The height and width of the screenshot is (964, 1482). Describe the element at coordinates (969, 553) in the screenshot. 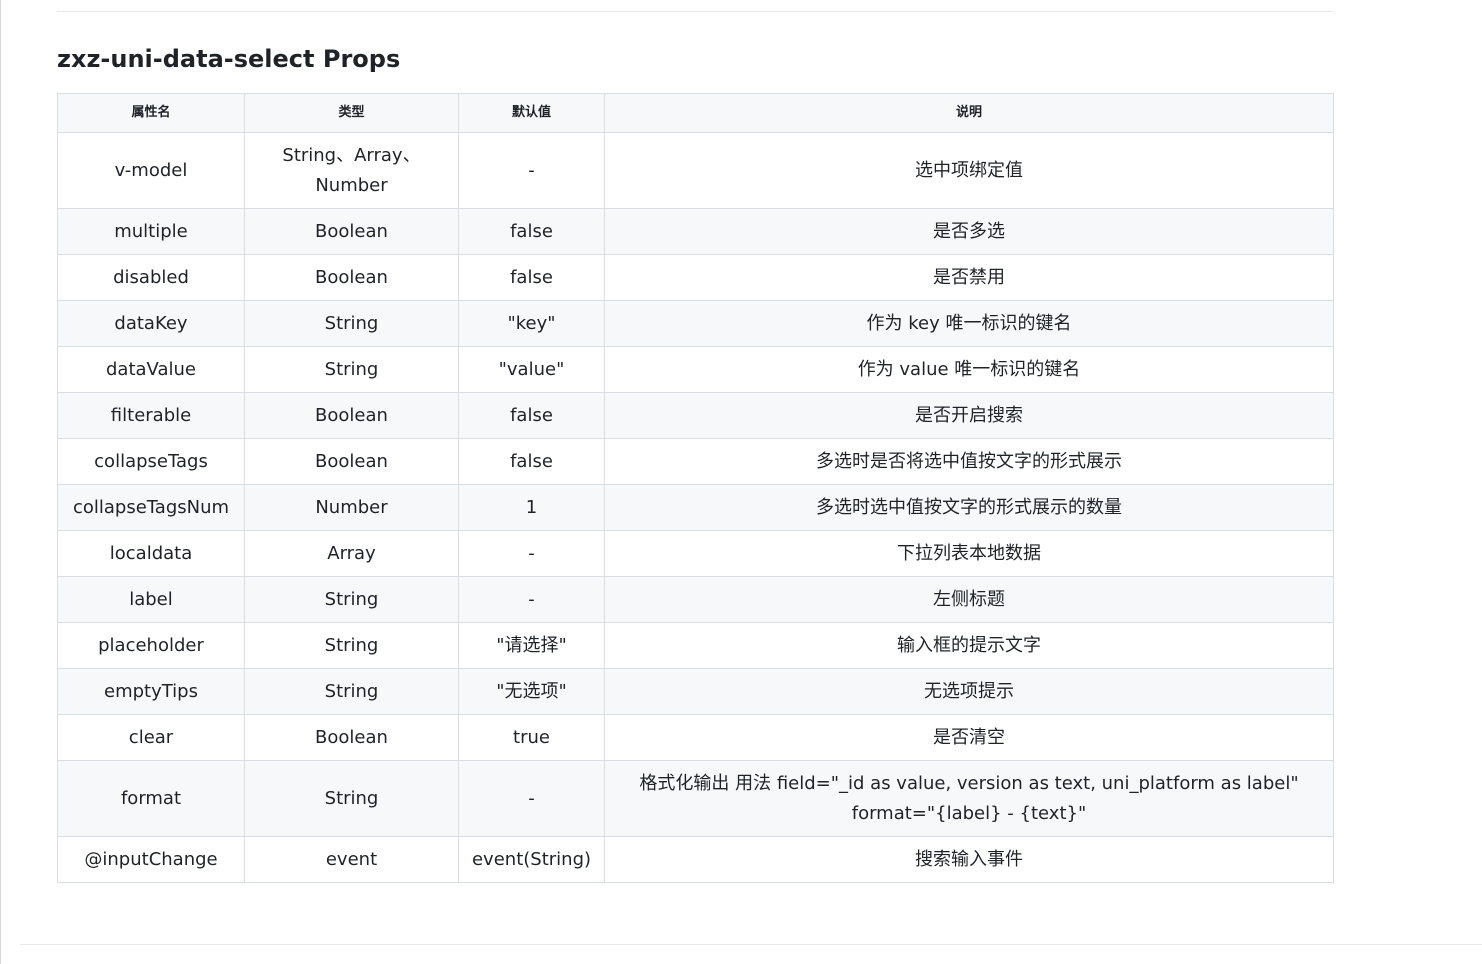

I see `prop-description: 下拉列表本地数据` at that location.